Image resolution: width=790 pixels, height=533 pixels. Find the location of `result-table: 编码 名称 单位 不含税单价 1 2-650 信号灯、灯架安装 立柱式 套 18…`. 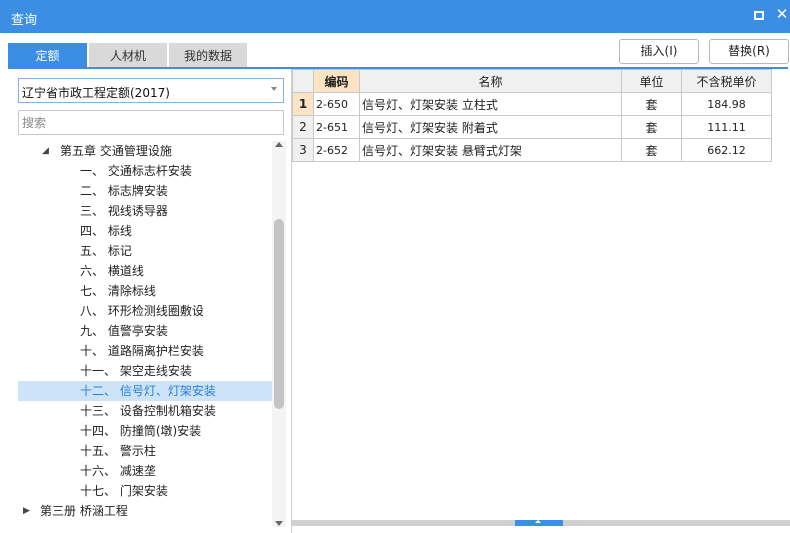

result-table: 编码 名称 单位 不含税单价 1 2-650 信号灯、灯架安装 立柱式 套 18… is located at coordinates (532, 115).